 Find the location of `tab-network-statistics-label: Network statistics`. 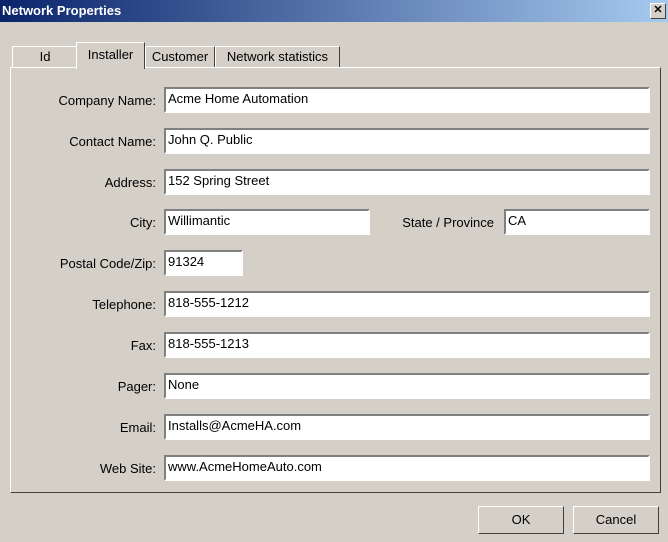

tab-network-statistics-label: Network statistics is located at coordinates (277, 56).